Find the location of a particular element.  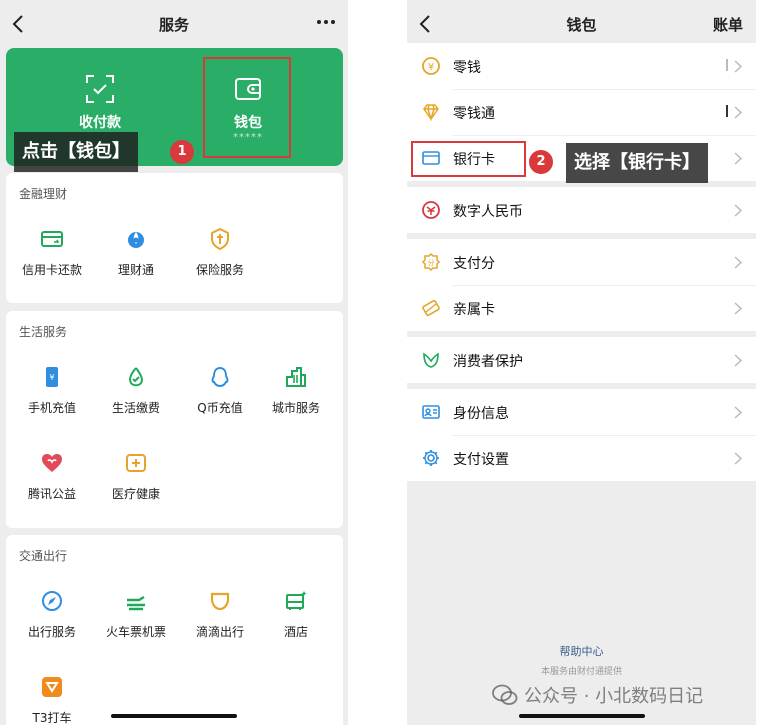

row-label: 支付设置 is located at coordinates (481, 460).